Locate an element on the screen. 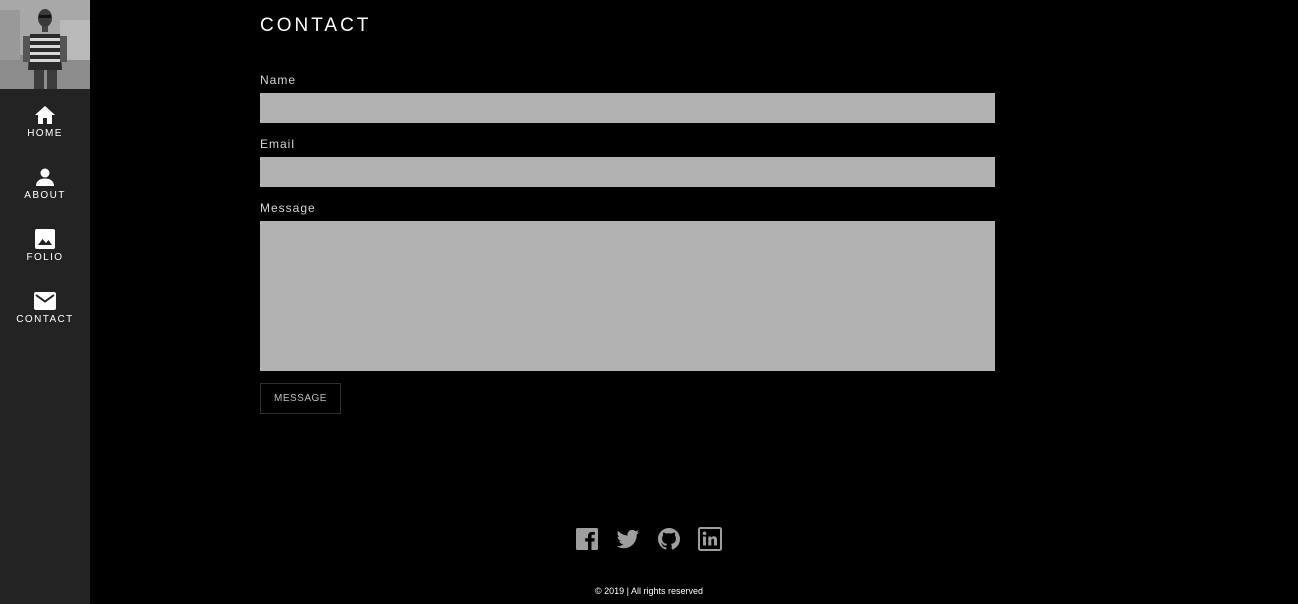 This screenshot has height=604, width=1298. nav-about: ABOUT is located at coordinates (45, 183).